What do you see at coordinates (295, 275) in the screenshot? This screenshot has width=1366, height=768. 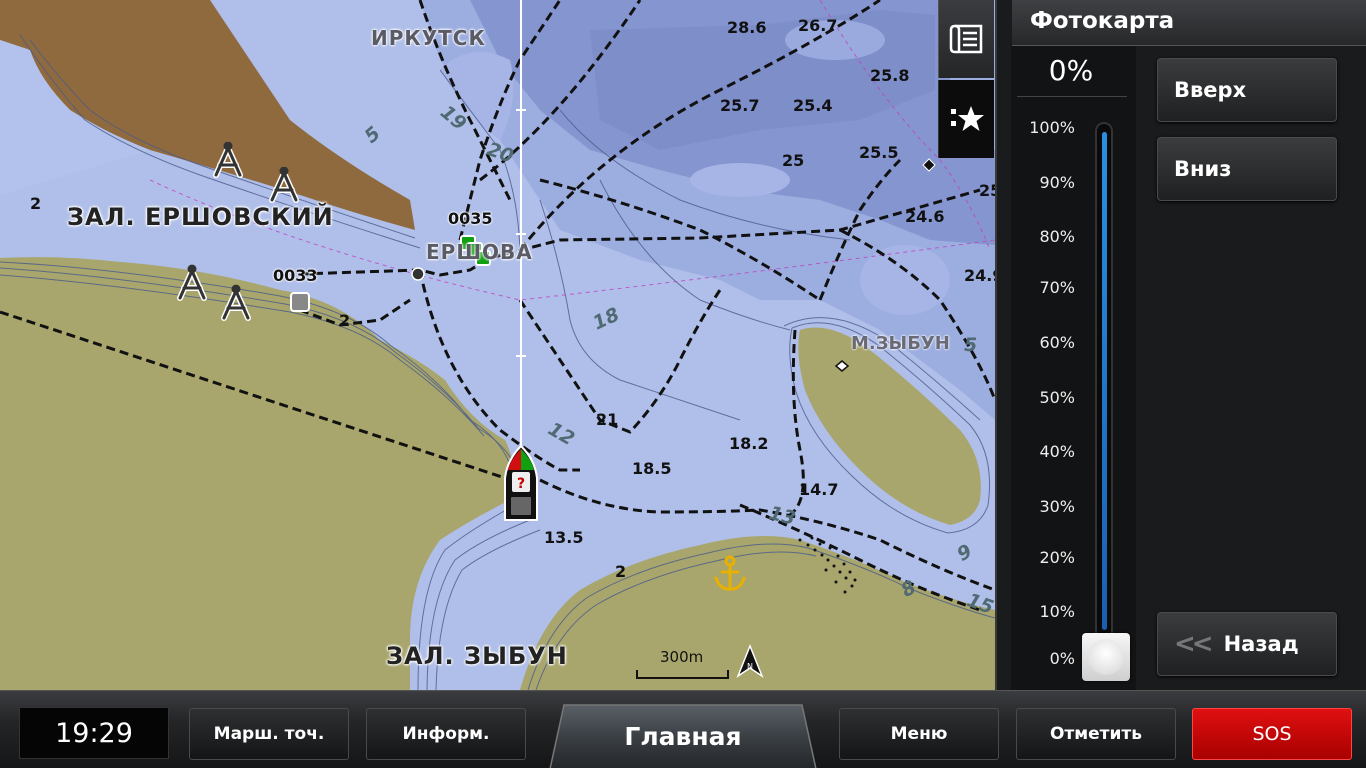 I see `waypoint-label: 0033` at bounding box center [295, 275].